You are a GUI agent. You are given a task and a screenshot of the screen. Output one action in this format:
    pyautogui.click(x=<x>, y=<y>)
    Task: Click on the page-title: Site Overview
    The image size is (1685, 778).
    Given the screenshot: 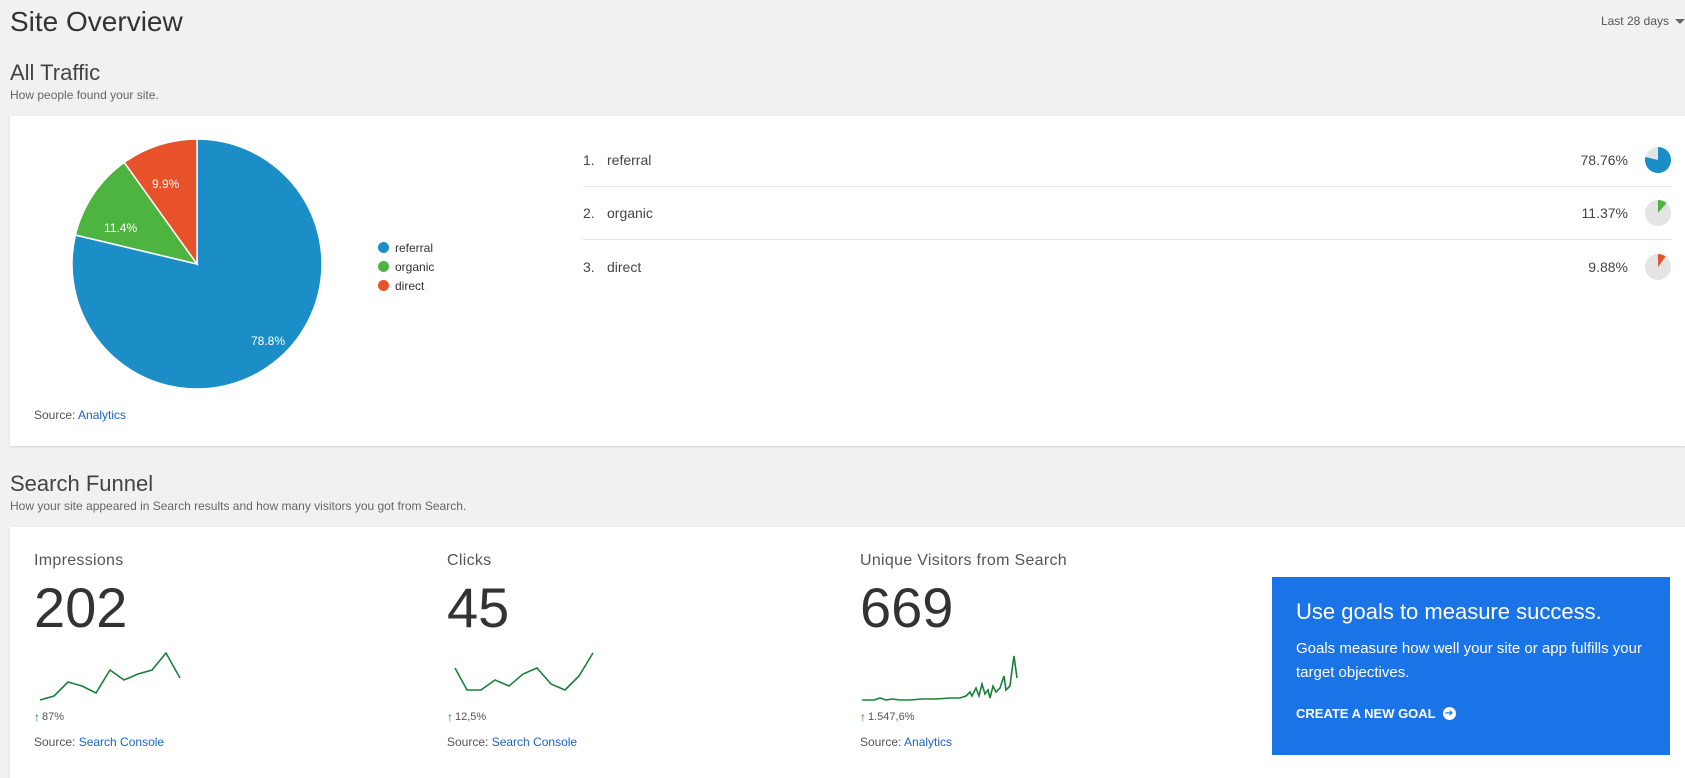 What is the action you would take?
    pyautogui.click(x=96, y=21)
    